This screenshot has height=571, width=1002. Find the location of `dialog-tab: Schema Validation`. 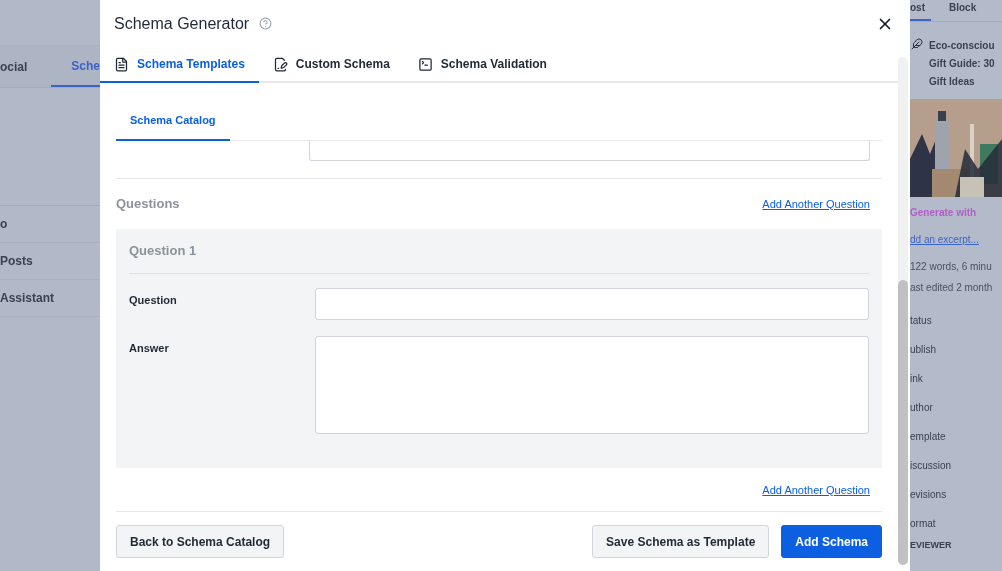

dialog-tab: Schema Validation is located at coordinates (482, 65).